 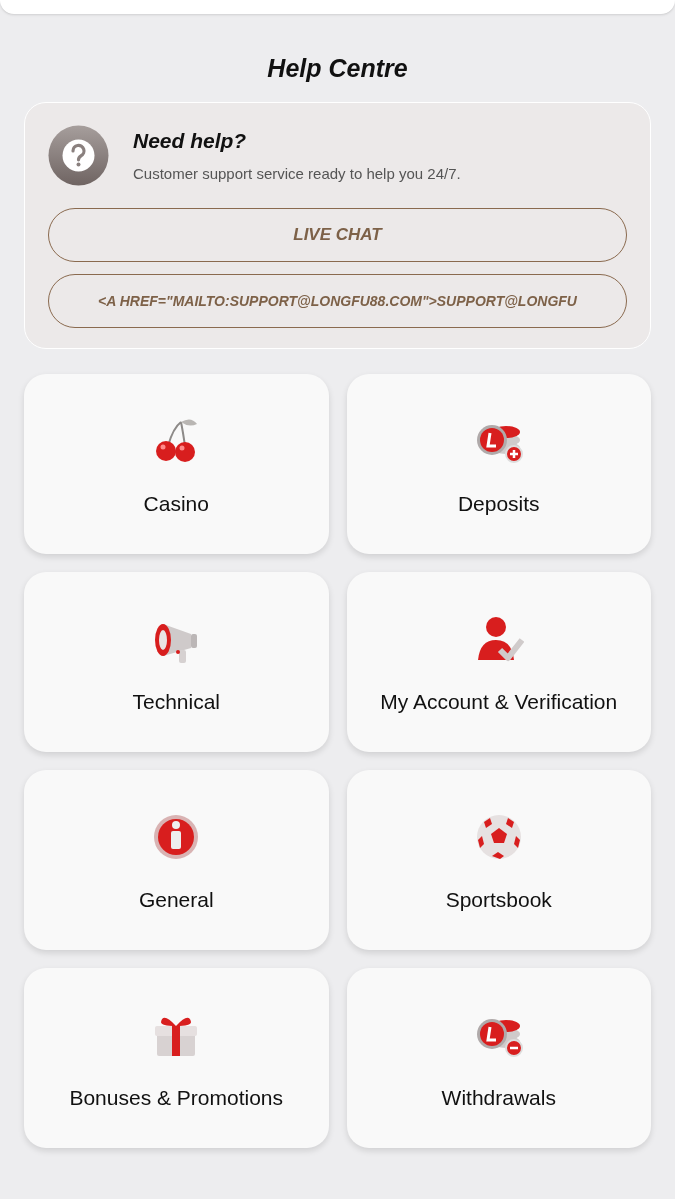 What do you see at coordinates (498, 463) in the screenshot?
I see `category-tile: Deposits` at bounding box center [498, 463].